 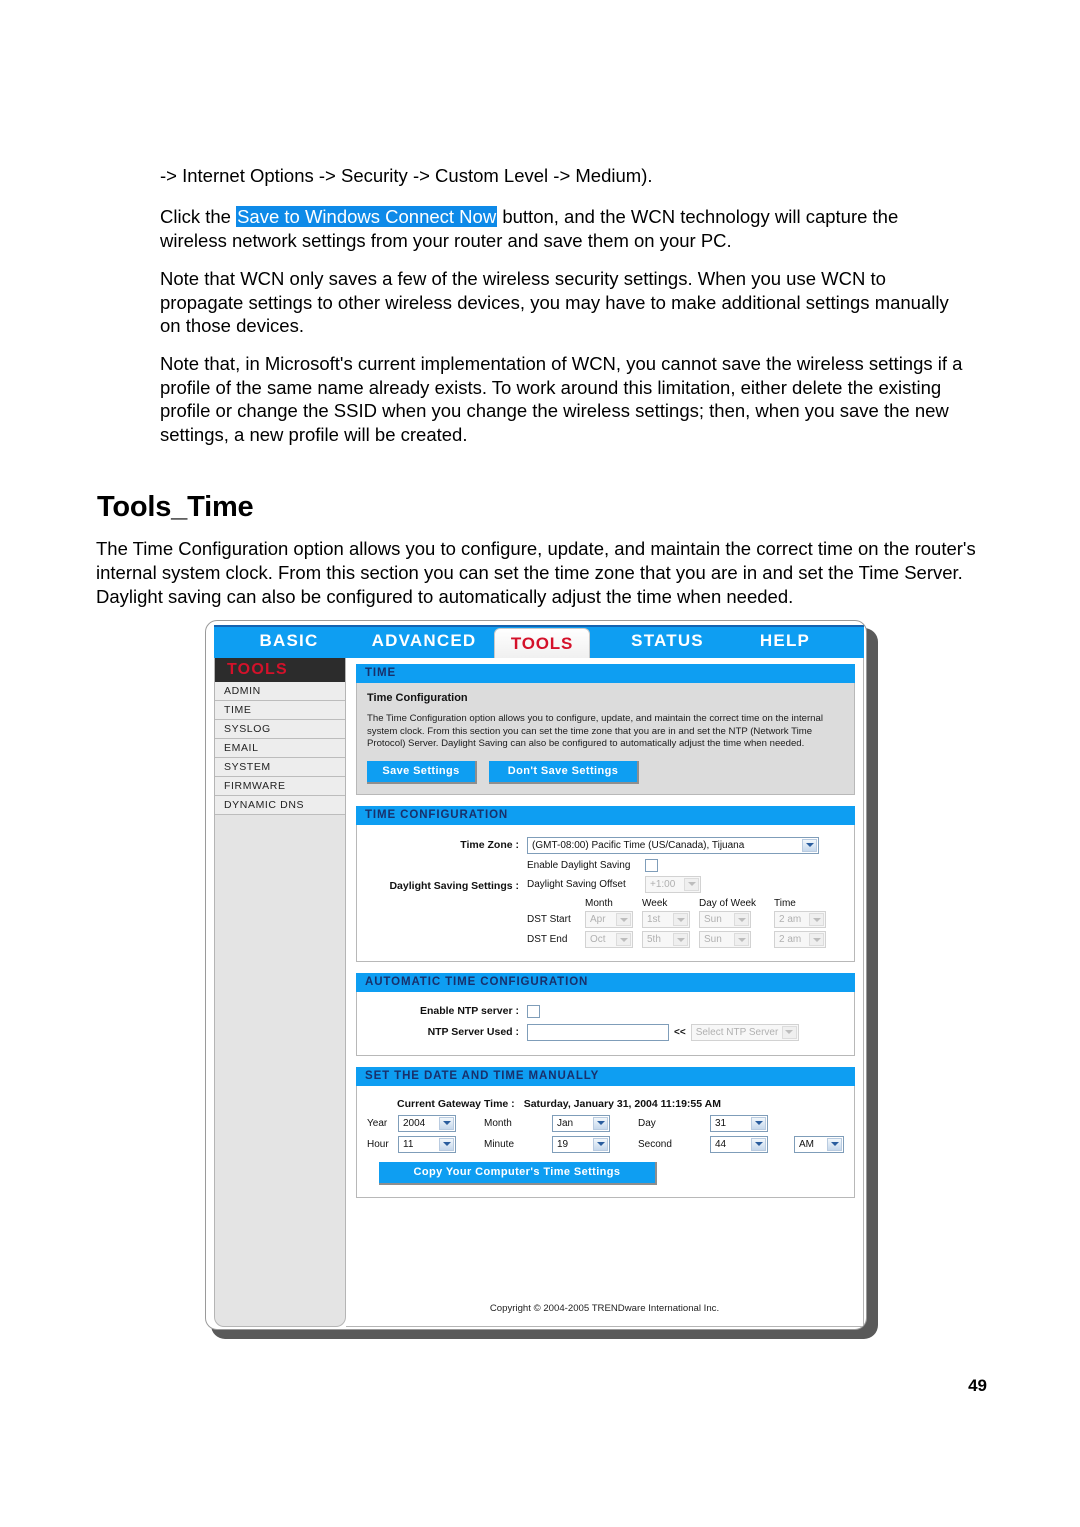 What do you see at coordinates (654, 940) in the screenshot?
I see `dst-end-week-value: 5th` at bounding box center [654, 940].